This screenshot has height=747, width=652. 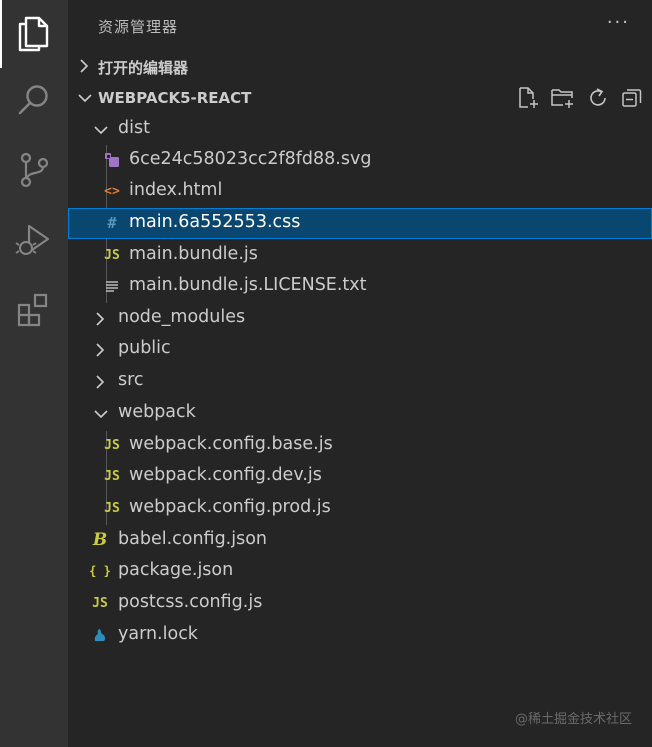 I want to click on new-folder-icon, so click(x=563, y=100).